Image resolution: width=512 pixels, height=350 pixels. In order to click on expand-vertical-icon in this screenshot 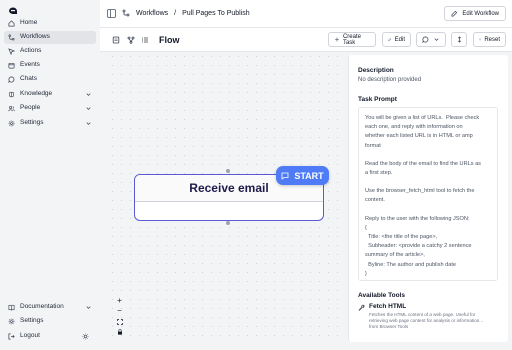, I will do `click(459, 39)`.